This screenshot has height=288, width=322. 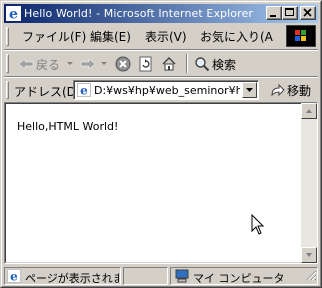 I want to click on document-icon: e, so click(x=14, y=277).